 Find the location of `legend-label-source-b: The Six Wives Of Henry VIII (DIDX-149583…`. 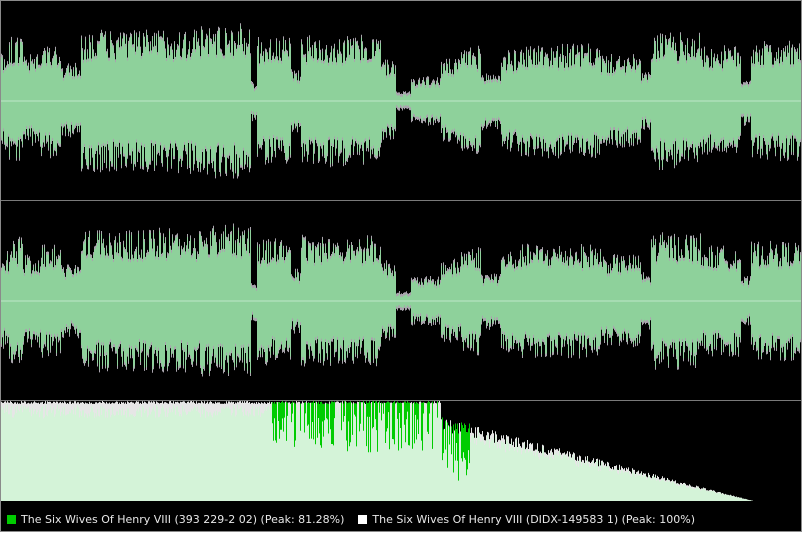

legend-label-source-b: The Six Wives Of Henry VIII (DIDX-149583… is located at coordinates (533, 519).